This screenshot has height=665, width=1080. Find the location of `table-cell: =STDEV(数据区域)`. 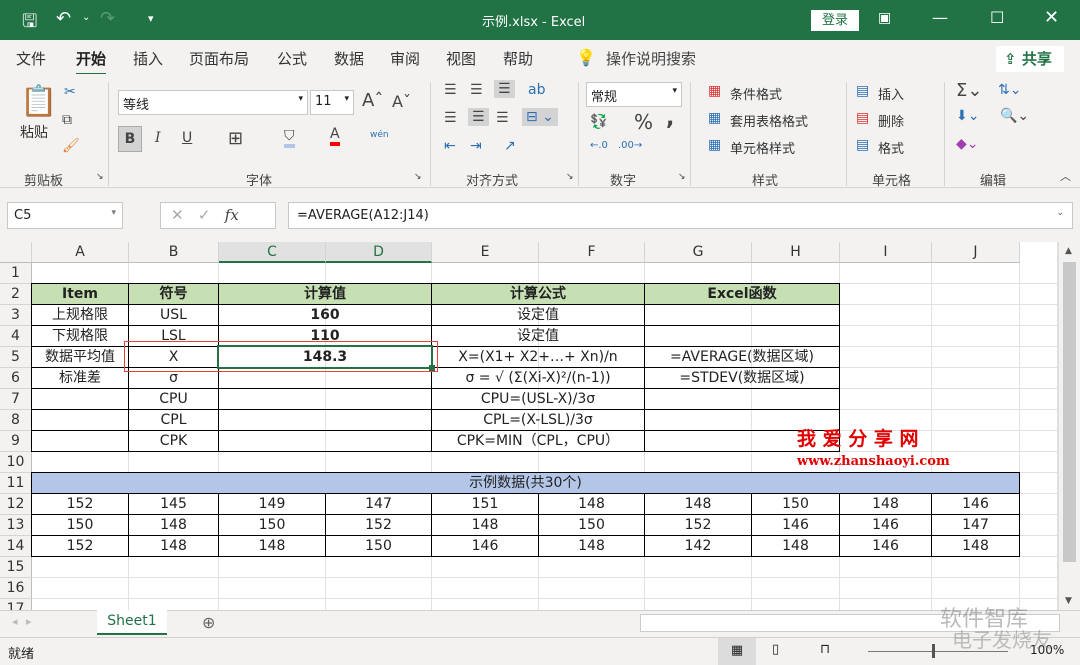

table-cell: =STDEV(数据区域) is located at coordinates (742, 378).